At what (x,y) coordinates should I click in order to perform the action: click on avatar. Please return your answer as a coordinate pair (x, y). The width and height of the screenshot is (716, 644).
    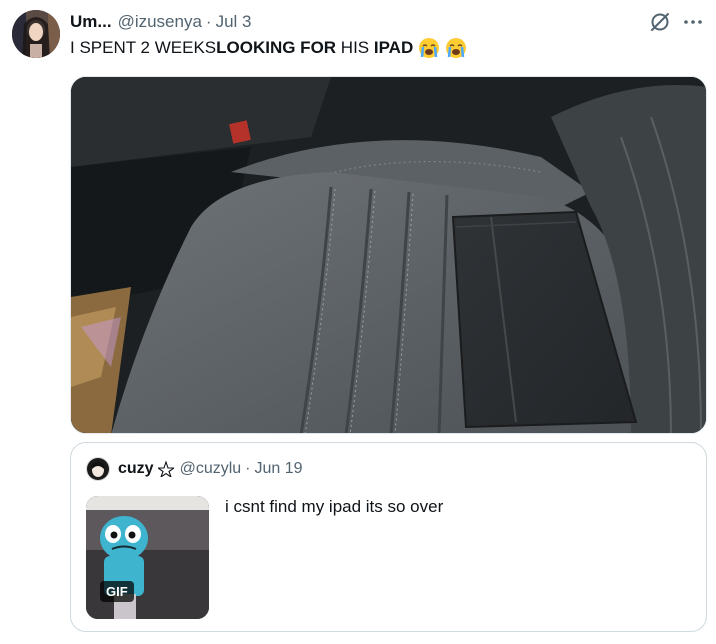
    Looking at the image, I should click on (36, 34).